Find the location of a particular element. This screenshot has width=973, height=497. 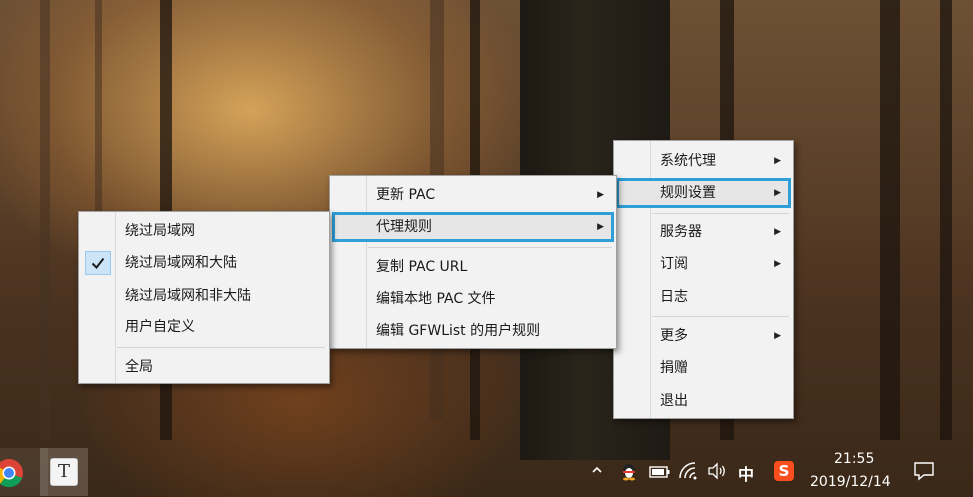

menu-item-update-pac: 更新 PAC ▶ is located at coordinates (473, 195).